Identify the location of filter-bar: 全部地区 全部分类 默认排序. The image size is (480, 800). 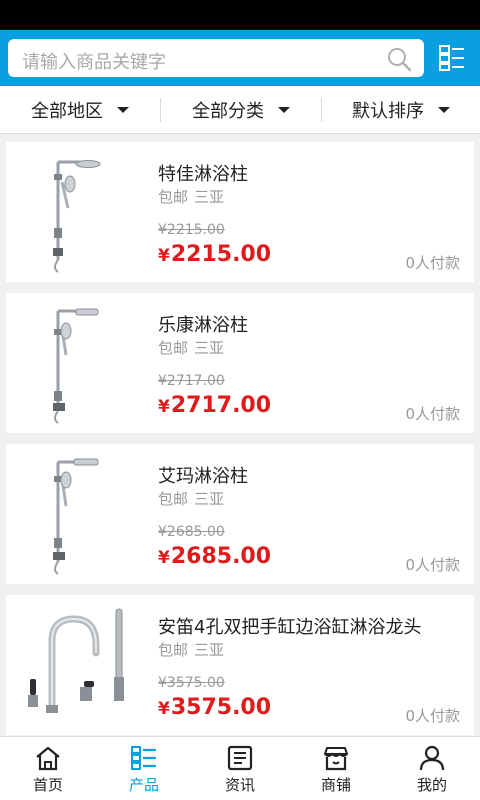
(240, 110).